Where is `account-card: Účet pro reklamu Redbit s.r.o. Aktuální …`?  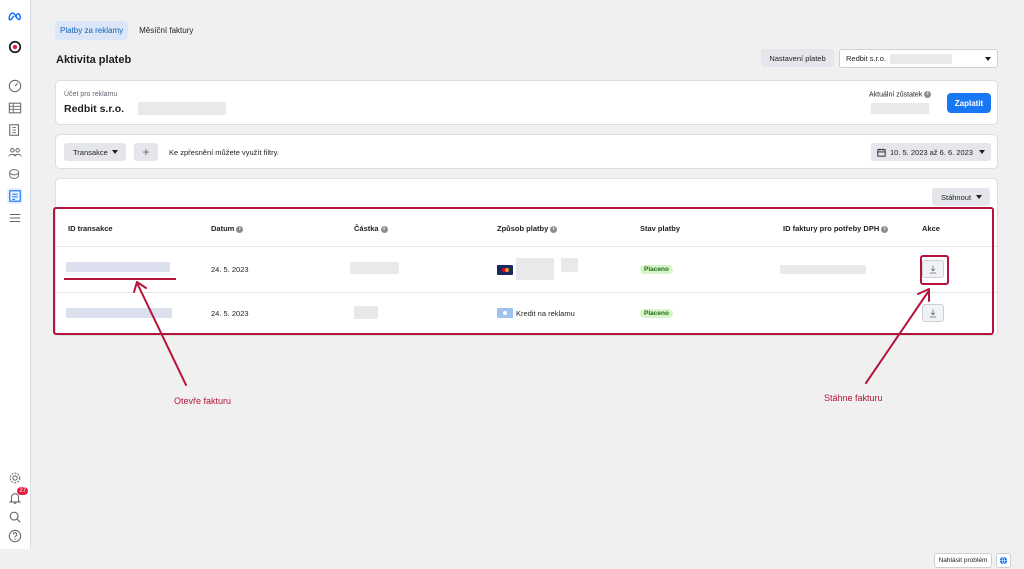
account-card: Účet pro reklamu Redbit s.r.o. Aktuální … is located at coordinates (526, 102).